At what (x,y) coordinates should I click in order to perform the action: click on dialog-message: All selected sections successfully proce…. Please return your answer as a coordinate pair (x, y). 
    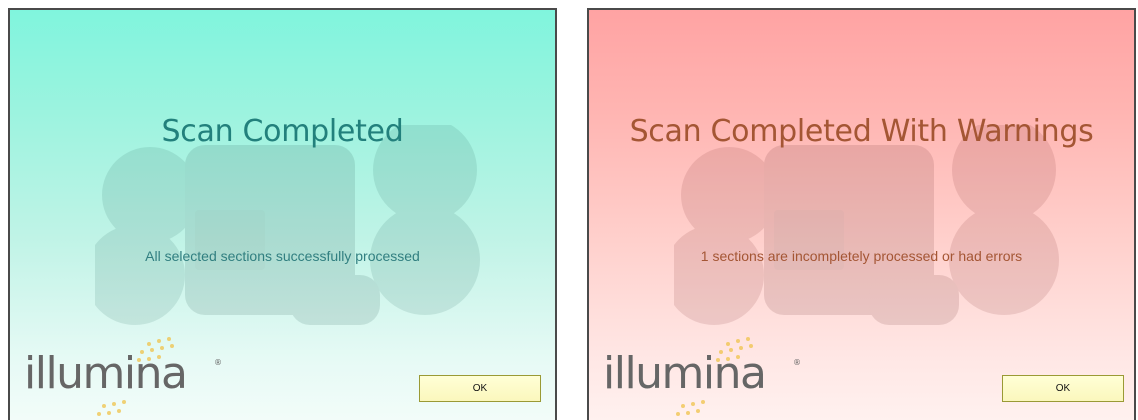
    Looking at the image, I should click on (282, 256).